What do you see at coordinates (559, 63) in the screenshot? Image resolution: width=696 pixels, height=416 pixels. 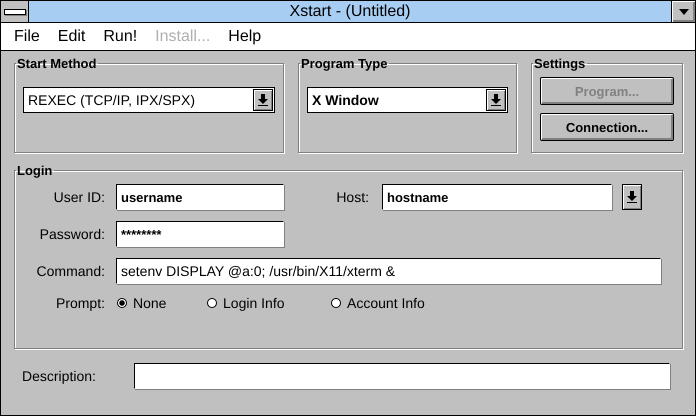 I see `group-title: Settings` at bounding box center [559, 63].